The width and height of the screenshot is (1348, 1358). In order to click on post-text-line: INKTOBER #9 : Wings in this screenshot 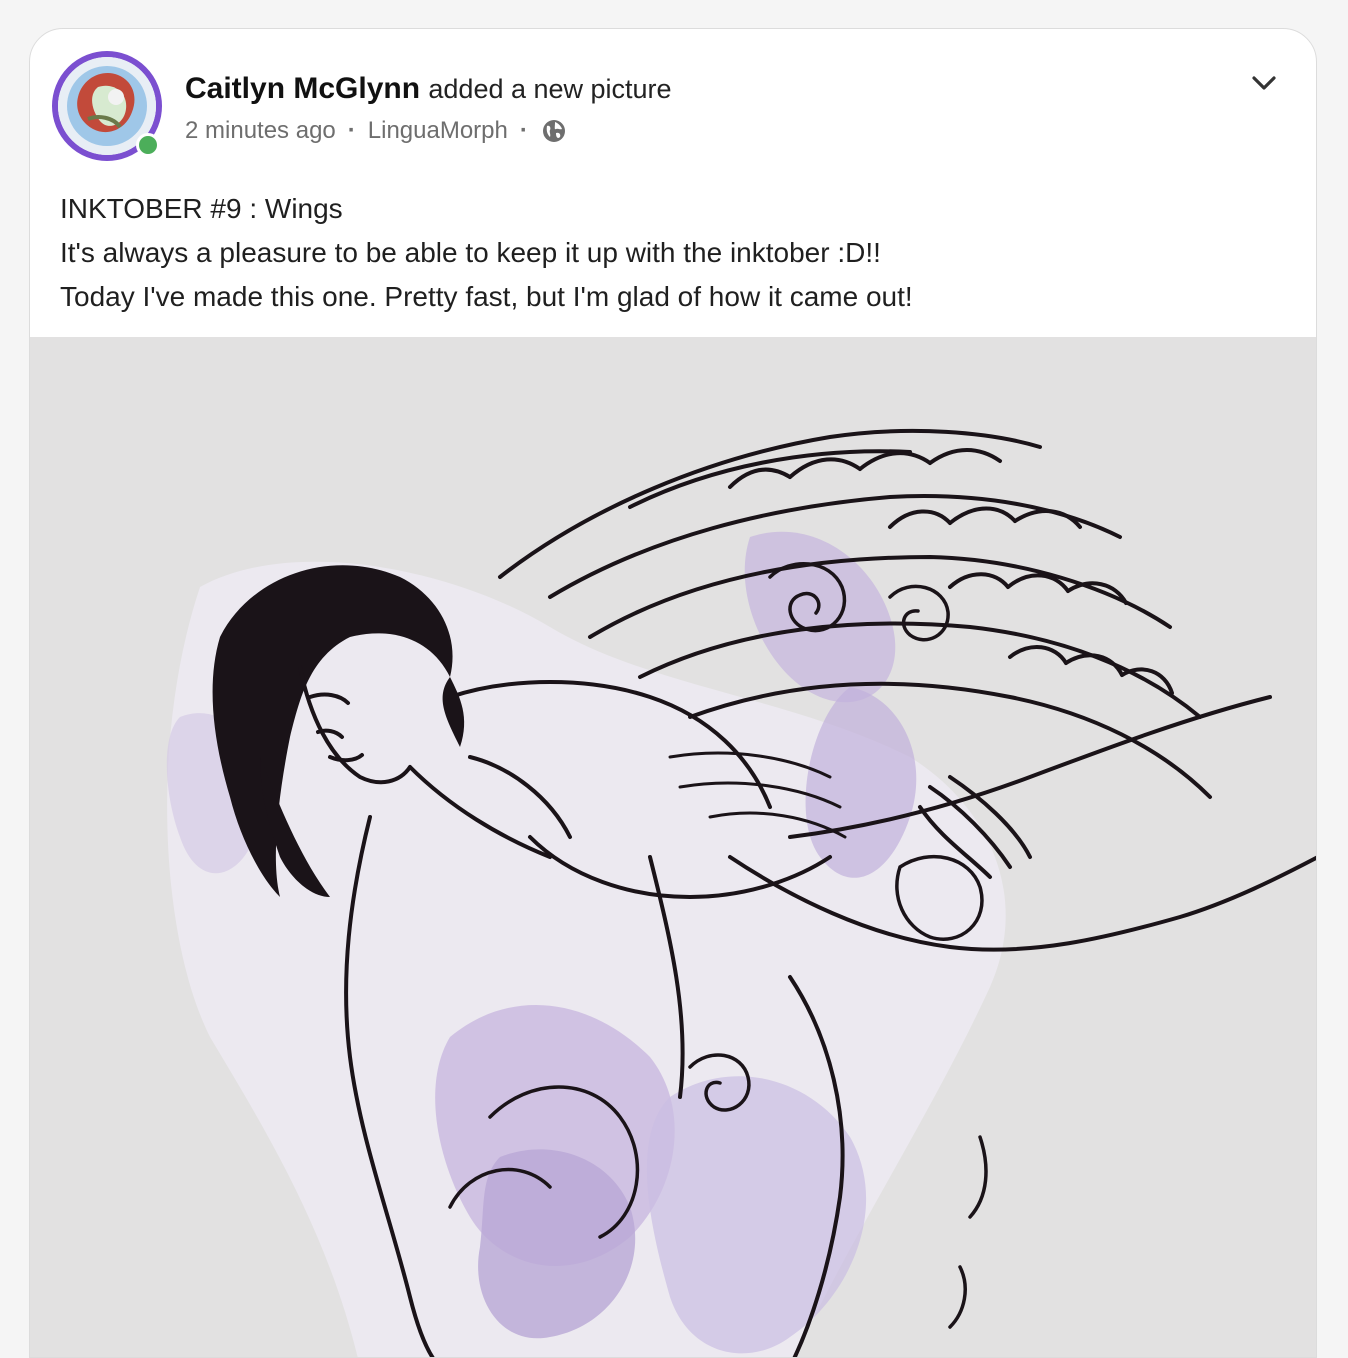, I will do `click(201, 208)`.